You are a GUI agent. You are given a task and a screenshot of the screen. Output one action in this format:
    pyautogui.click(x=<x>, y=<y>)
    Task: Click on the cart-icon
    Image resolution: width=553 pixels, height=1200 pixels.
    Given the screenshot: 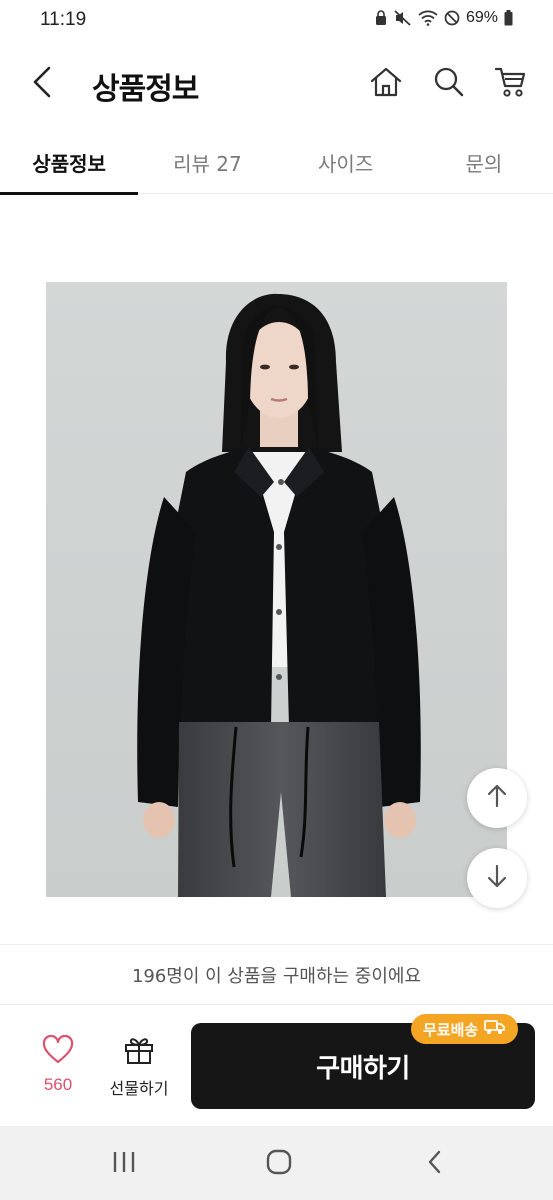 What is the action you would take?
    pyautogui.click(x=511, y=84)
    